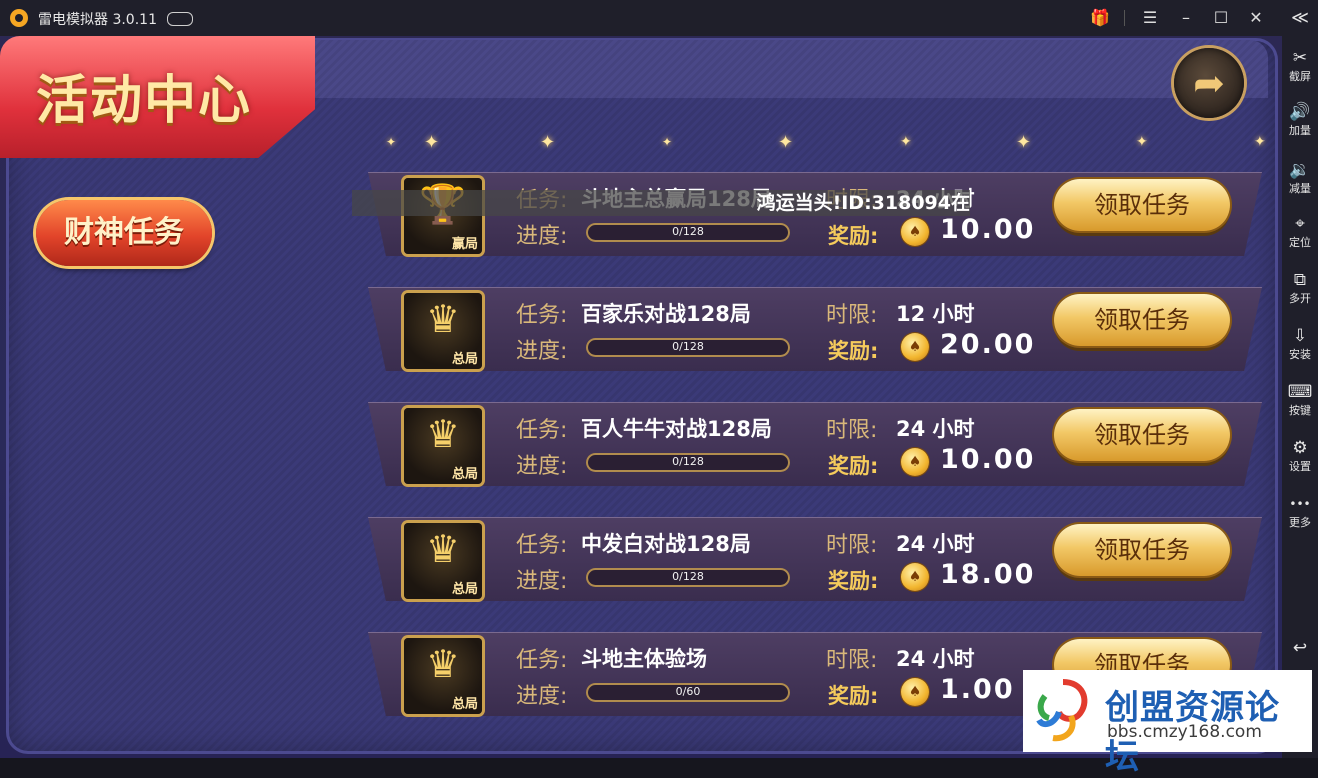 Image resolution: width=1318 pixels, height=778 pixels. I want to click on forum-logo-icon, so click(1062, 710).